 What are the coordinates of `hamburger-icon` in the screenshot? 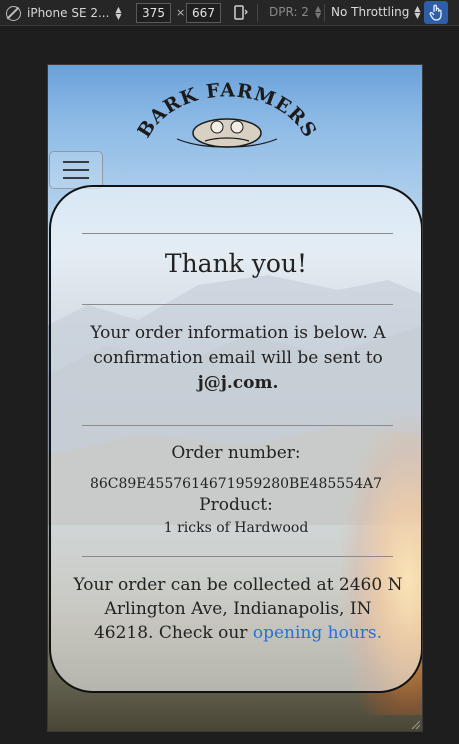 It's located at (76, 162).